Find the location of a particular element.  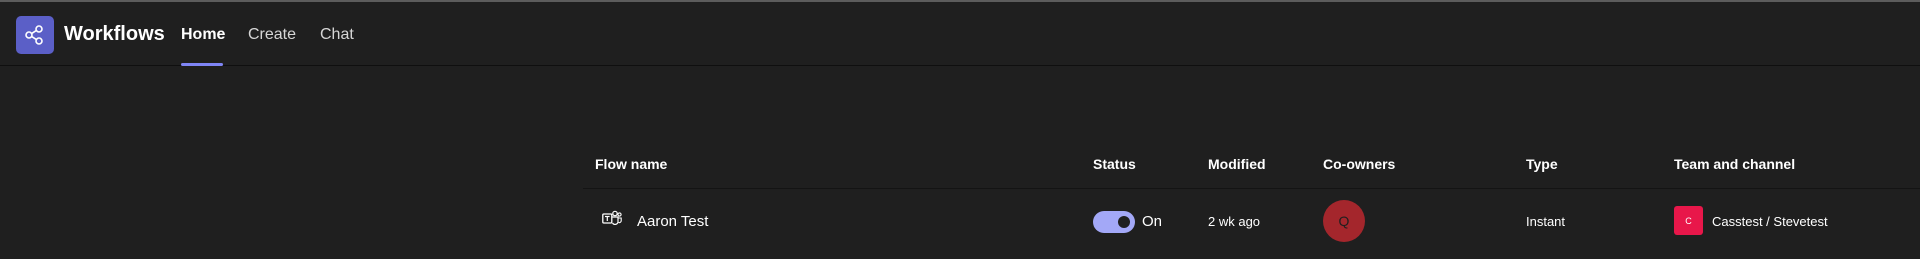

workflows-share-icon is located at coordinates (35, 35).